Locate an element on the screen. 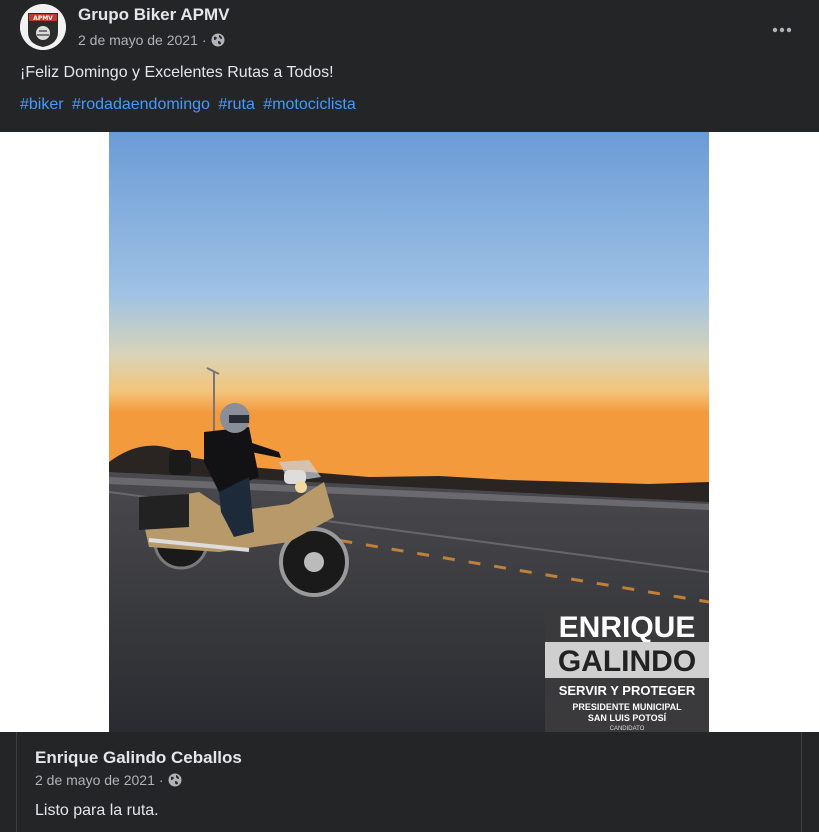 The height and width of the screenshot is (832, 819). overlay-name-line2: GALINDO is located at coordinates (627, 661).